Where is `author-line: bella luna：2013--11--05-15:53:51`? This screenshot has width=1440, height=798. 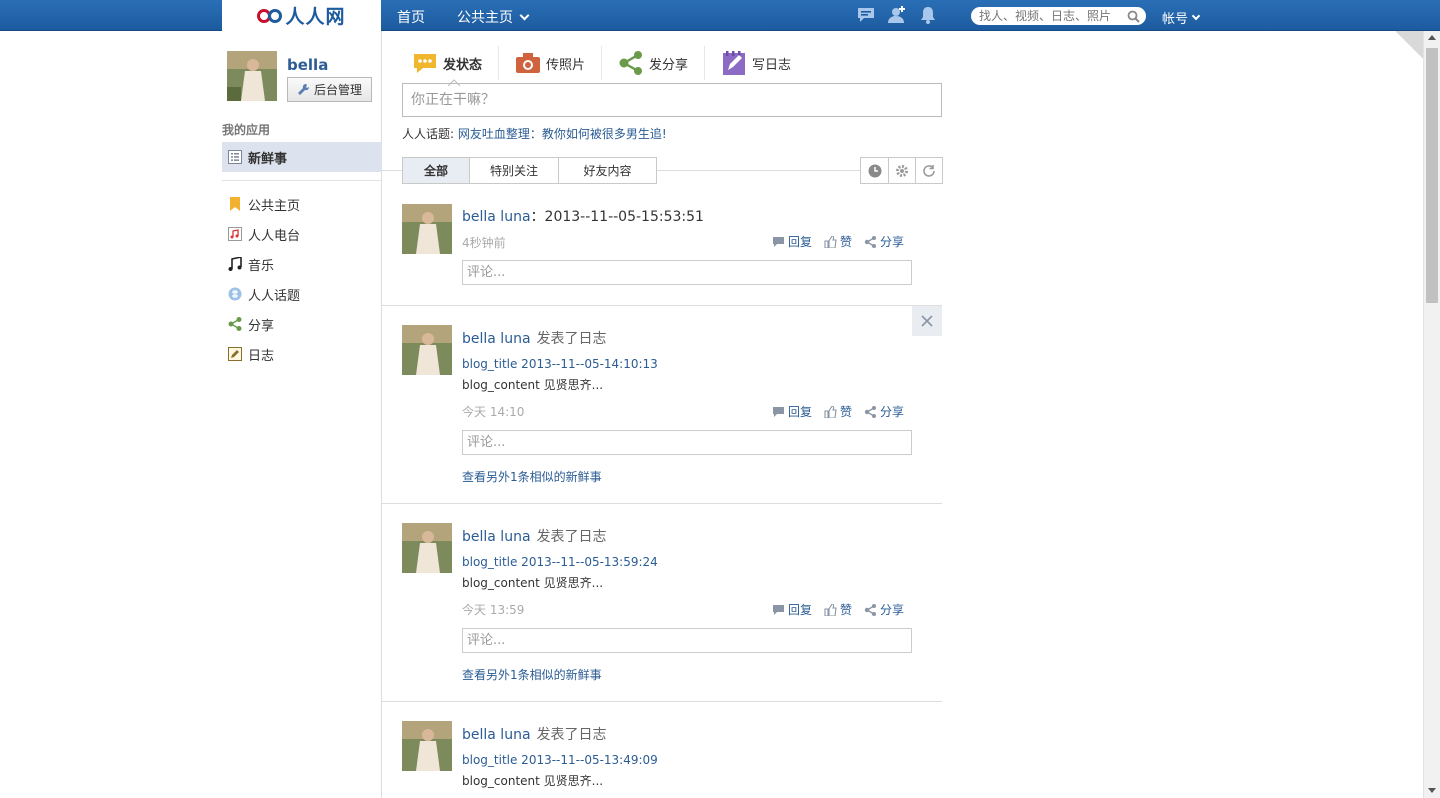 author-line: bella luna：2013--11--05-15:53:51 is located at coordinates (583, 216).